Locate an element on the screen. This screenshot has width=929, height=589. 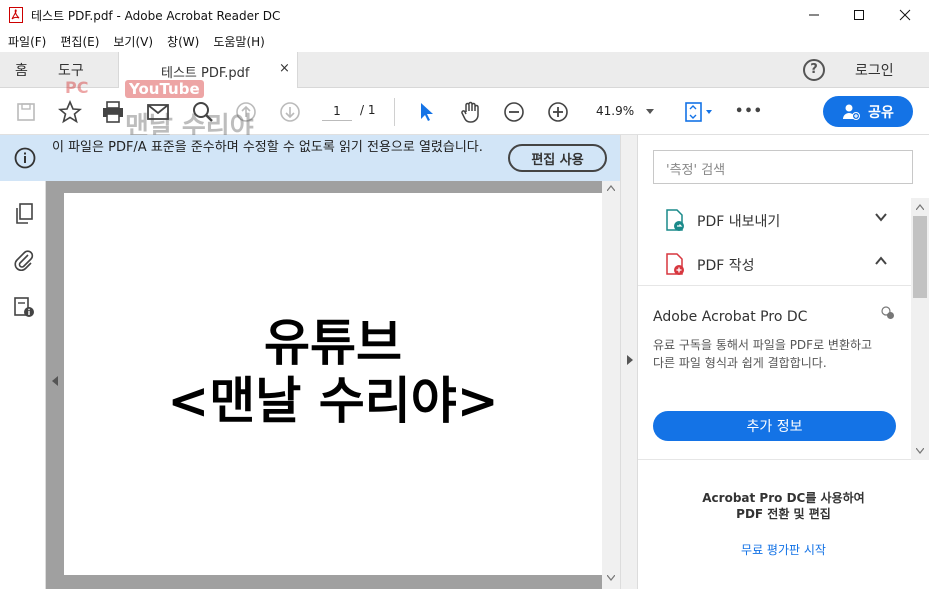
close-window-button is located at coordinates (905, 15).